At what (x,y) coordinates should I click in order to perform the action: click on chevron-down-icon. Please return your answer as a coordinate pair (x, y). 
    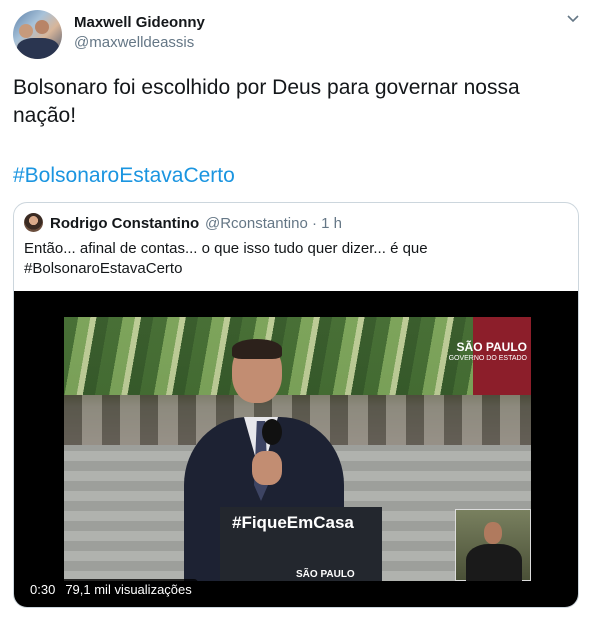
    Looking at the image, I should click on (573, 19).